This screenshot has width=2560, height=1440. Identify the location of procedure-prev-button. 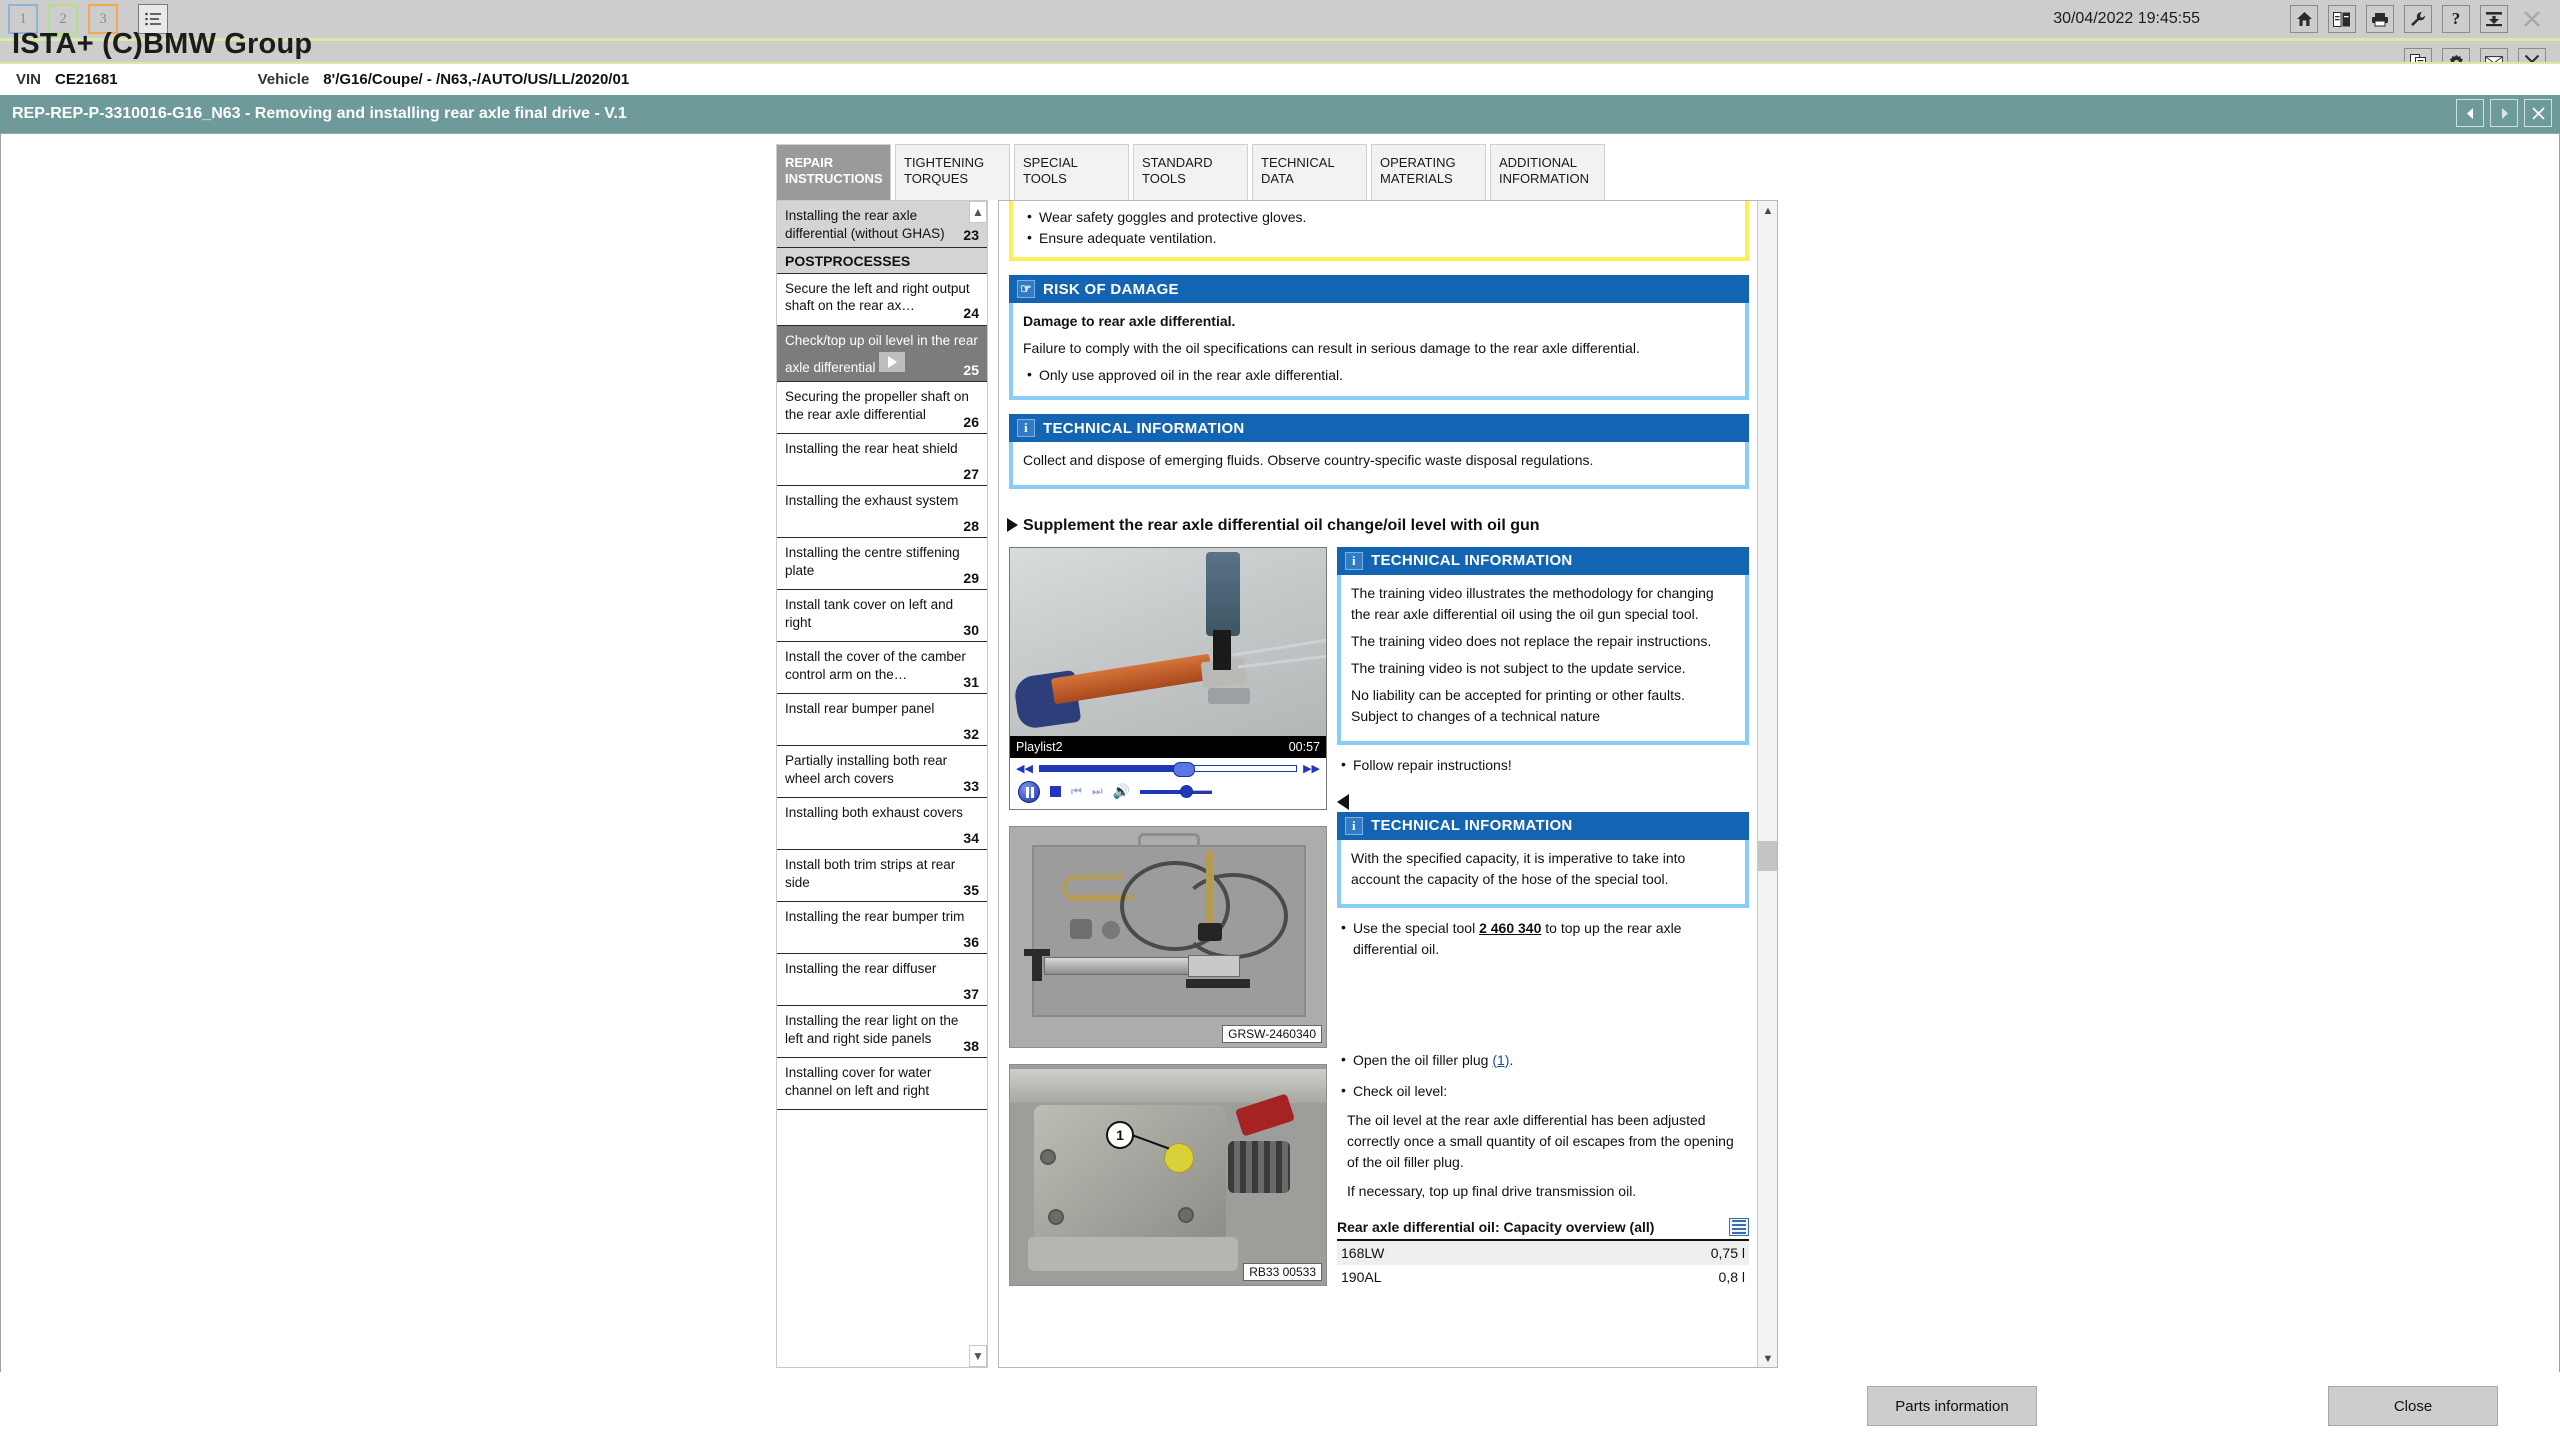
(2470, 113).